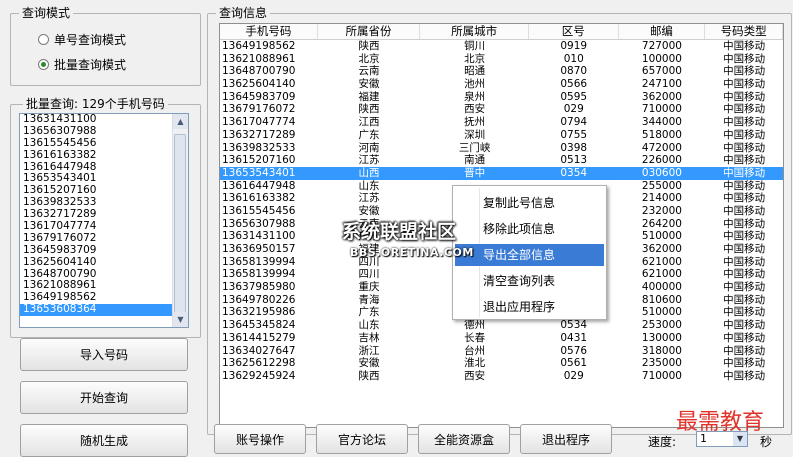 Image resolution: width=793 pixels, height=457 pixels. What do you see at coordinates (369, 299) in the screenshot?
I see `table-cell: 青海` at bounding box center [369, 299].